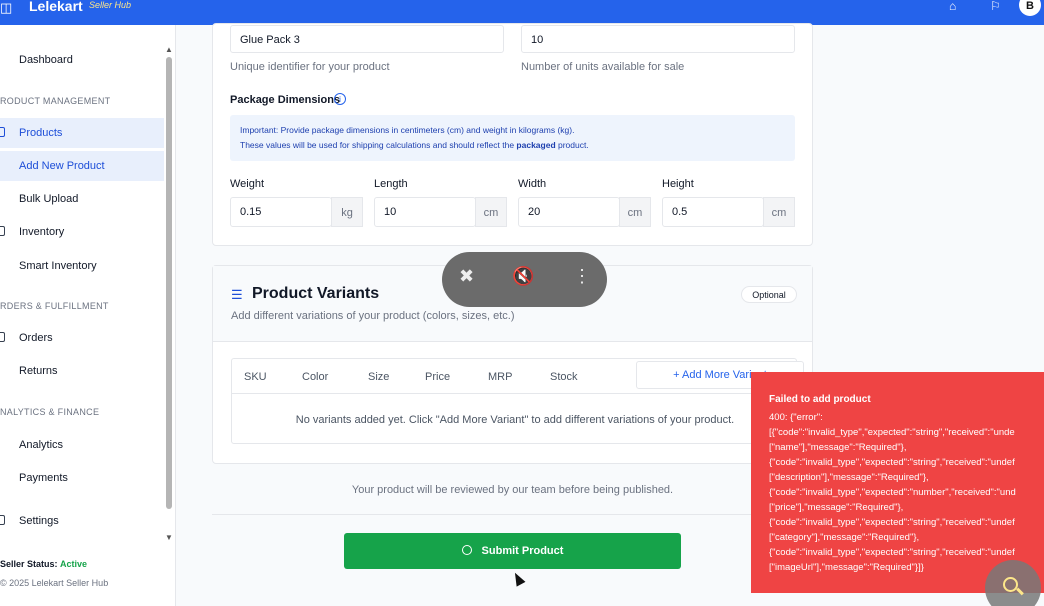  Describe the element at coordinates (779, 212) in the screenshot. I see `height-unit: cm` at that location.